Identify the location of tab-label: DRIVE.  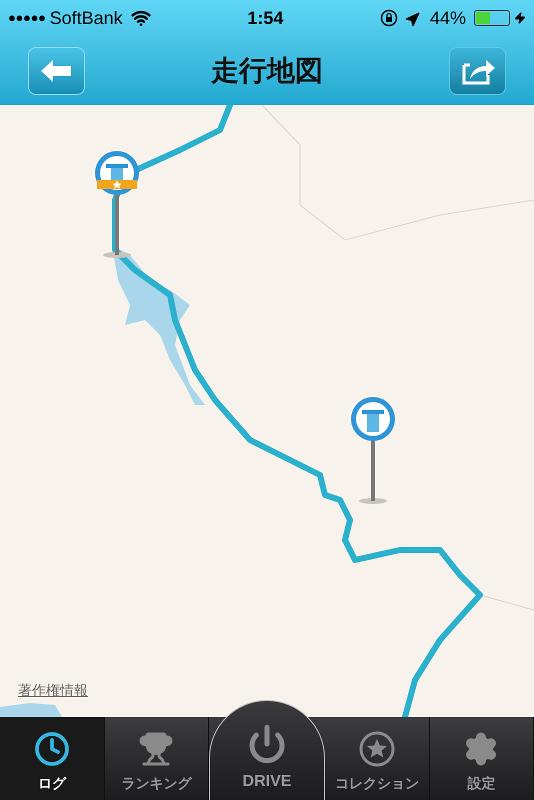
(267, 782).